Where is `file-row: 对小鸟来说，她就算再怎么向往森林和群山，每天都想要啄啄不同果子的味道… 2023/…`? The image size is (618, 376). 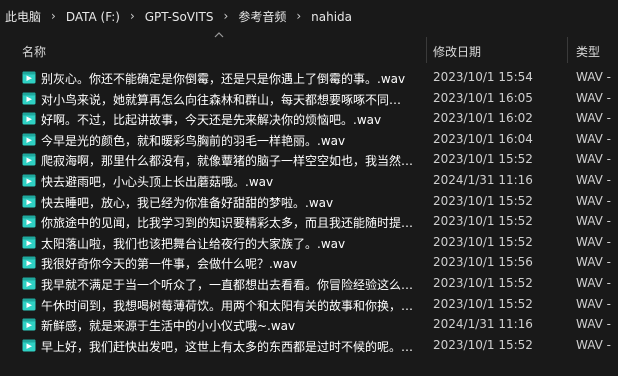
file-row: 对小鸟来说，她就算再怎么向往森林和群山，每天都想要啄啄不同果子的味道… 2023/… is located at coordinates (309, 98).